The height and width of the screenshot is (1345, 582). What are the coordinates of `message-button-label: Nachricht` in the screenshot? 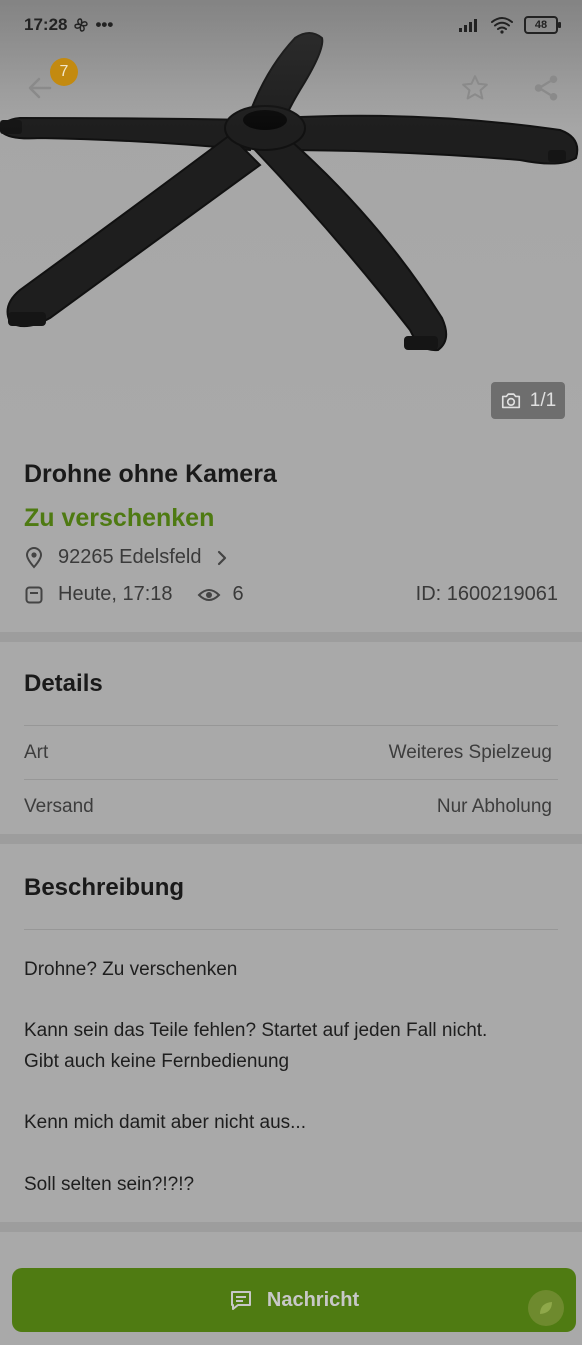 It's located at (313, 1299).